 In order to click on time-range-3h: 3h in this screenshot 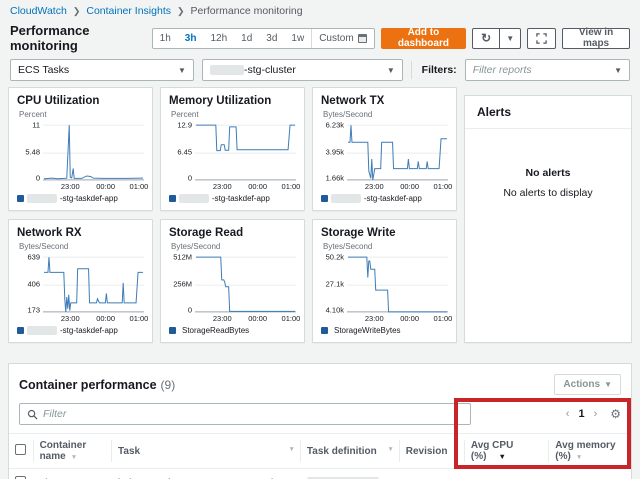, I will do `click(191, 38)`.